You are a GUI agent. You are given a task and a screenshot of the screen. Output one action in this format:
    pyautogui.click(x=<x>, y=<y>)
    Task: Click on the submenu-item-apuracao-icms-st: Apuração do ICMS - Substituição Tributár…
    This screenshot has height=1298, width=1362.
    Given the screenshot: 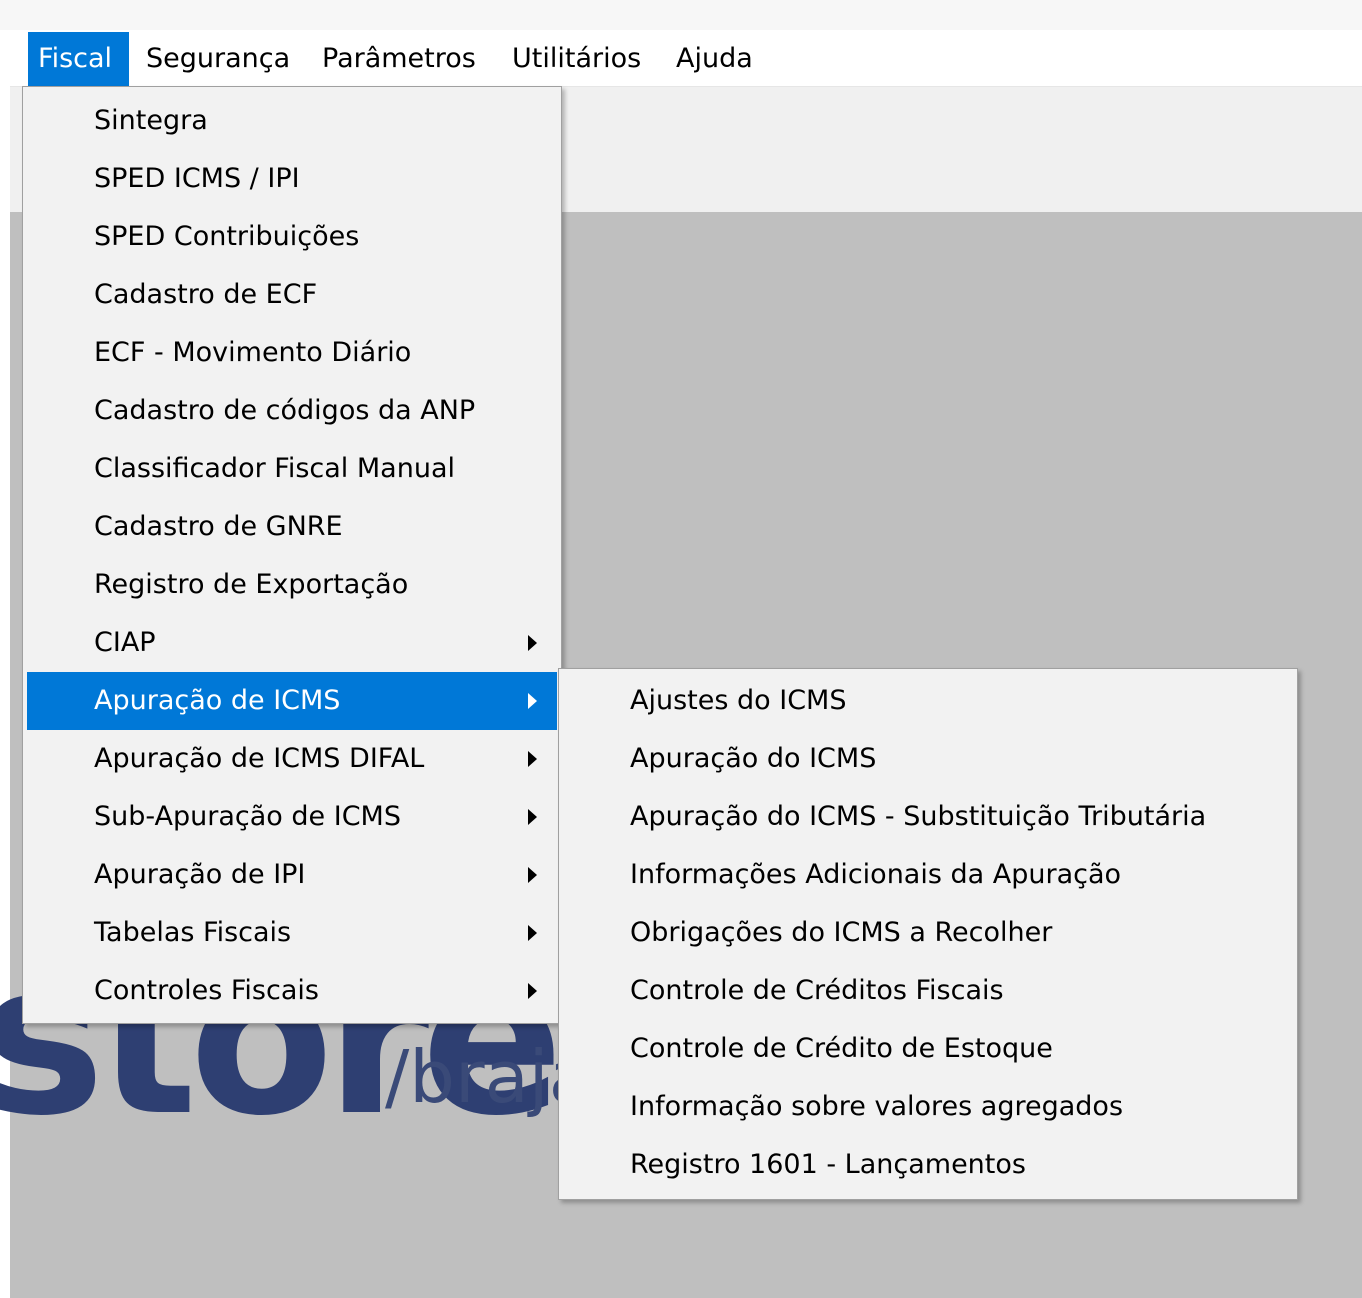 What is the action you would take?
    pyautogui.click(x=928, y=817)
    